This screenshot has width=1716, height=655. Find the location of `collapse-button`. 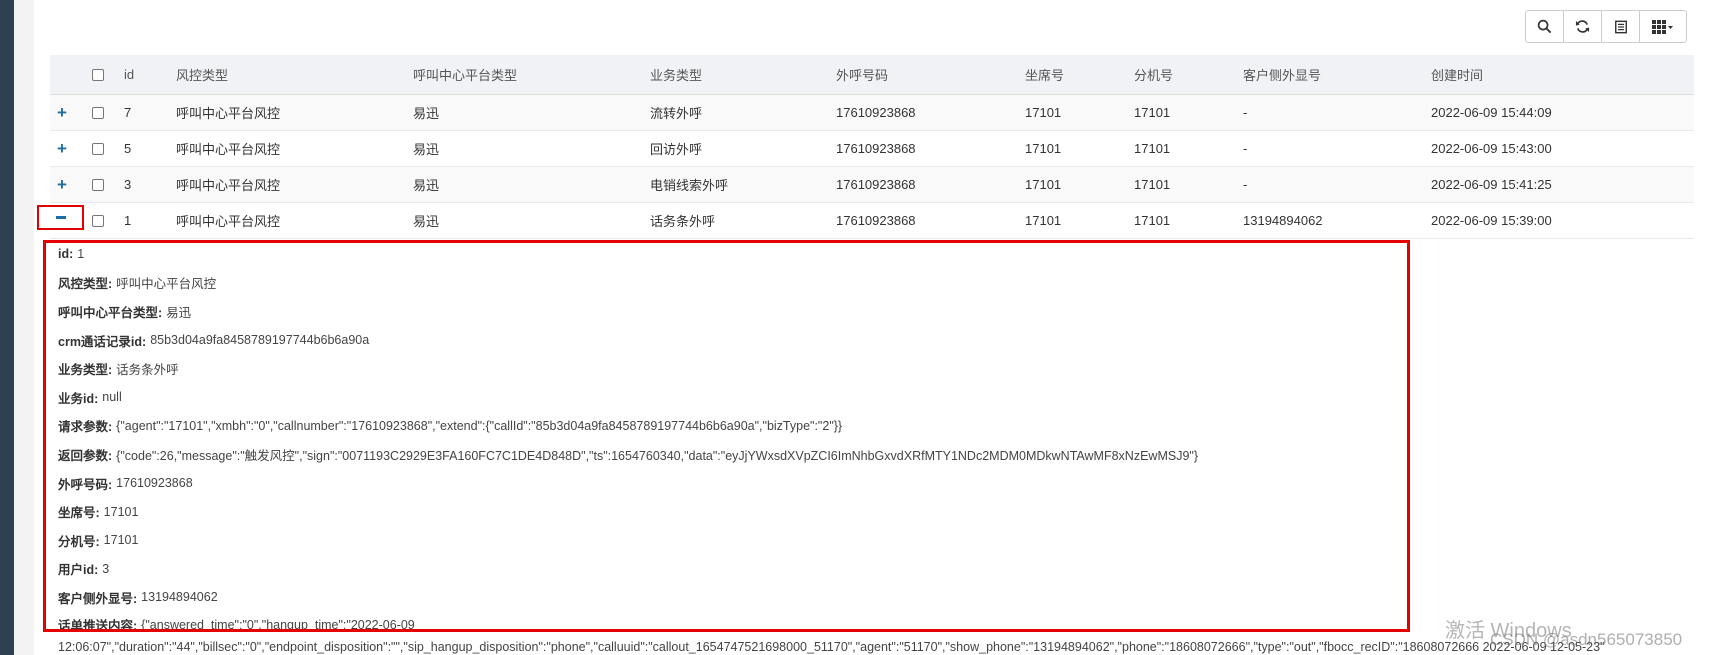

collapse-button is located at coordinates (60, 217).